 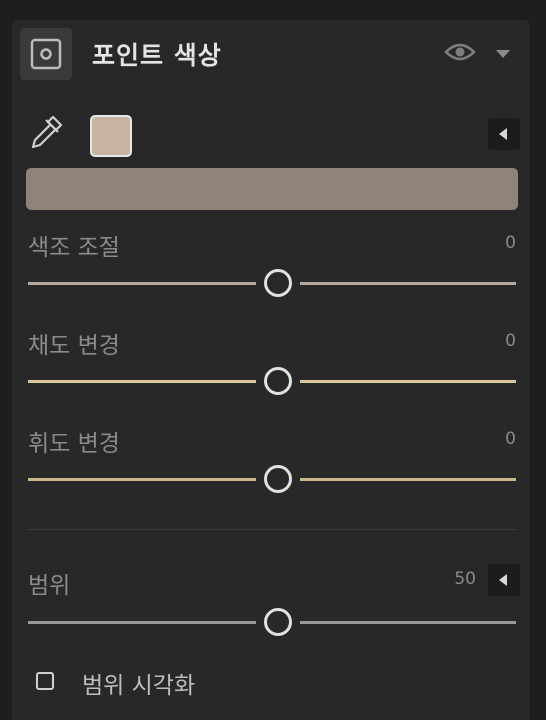 What do you see at coordinates (139, 686) in the screenshot?
I see `visualize-range-label: 범위 시각화` at bounding box center [139, 686].